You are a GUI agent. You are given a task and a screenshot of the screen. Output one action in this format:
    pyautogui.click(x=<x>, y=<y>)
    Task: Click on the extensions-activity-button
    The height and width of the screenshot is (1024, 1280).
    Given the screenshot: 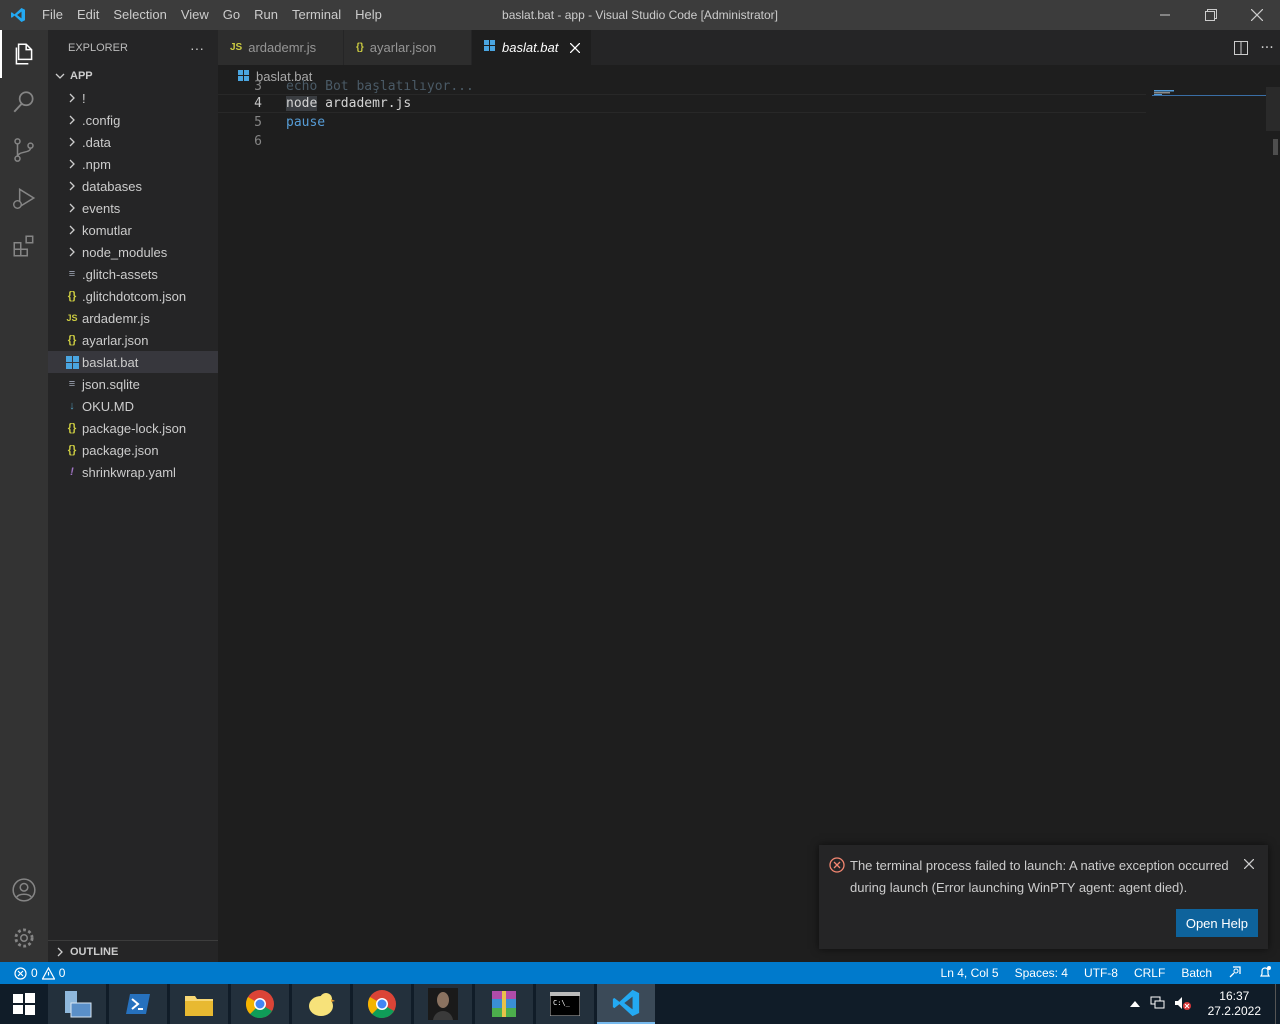 What is the action you would take?
    pyautogui.click(x=24, y=246)
    